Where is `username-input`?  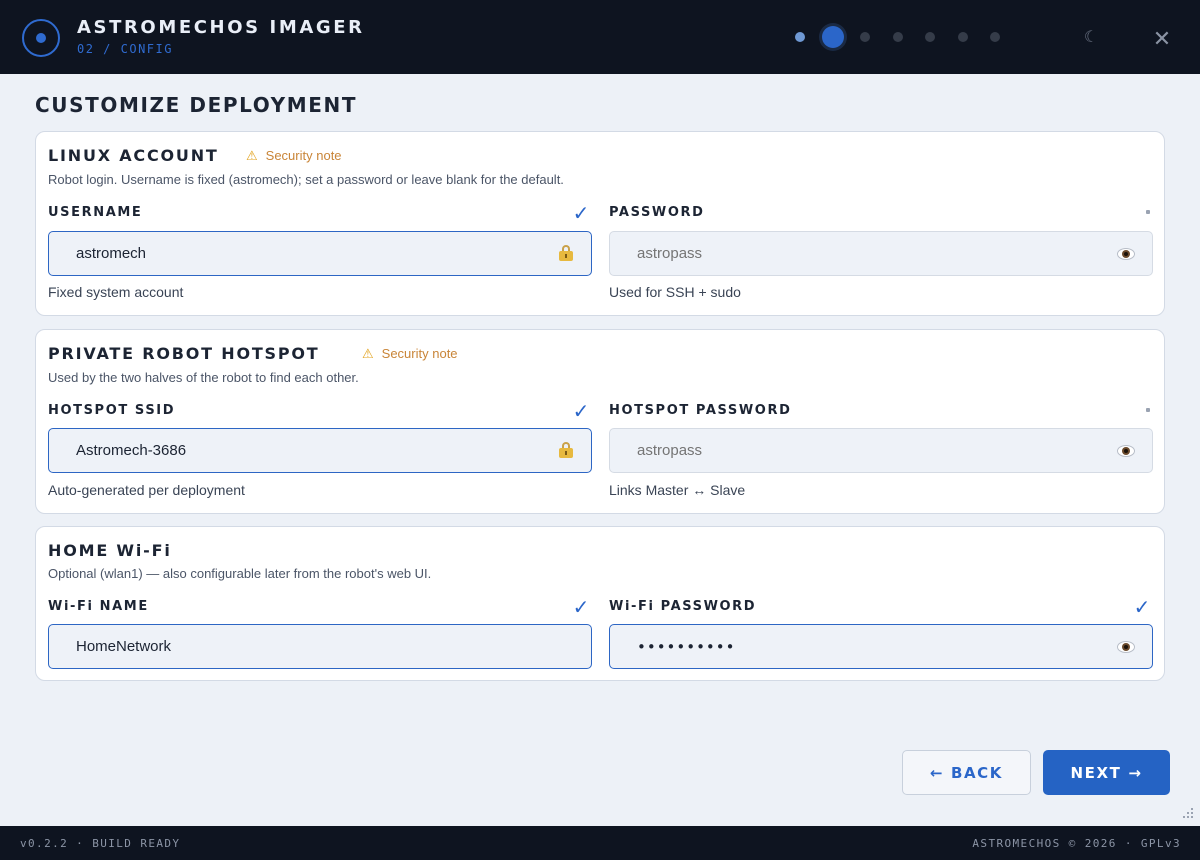
username-input is located at coordinates (320, 253).